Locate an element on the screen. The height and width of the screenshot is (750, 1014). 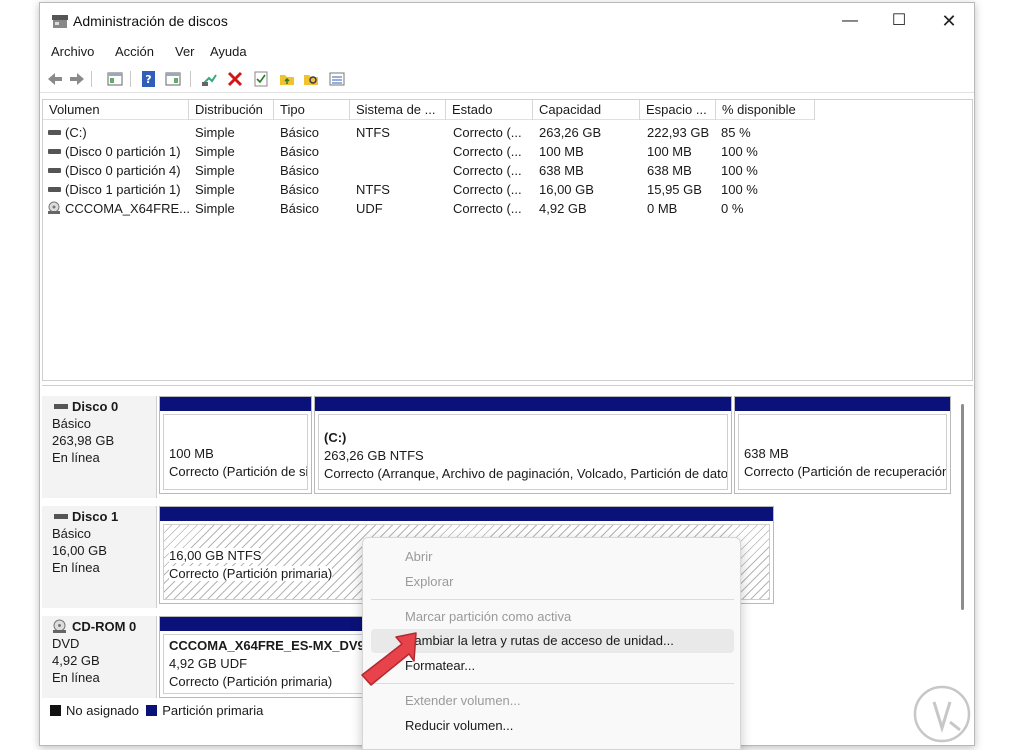
legend-unallocated: No asignado is located at coordinates (102, 710).